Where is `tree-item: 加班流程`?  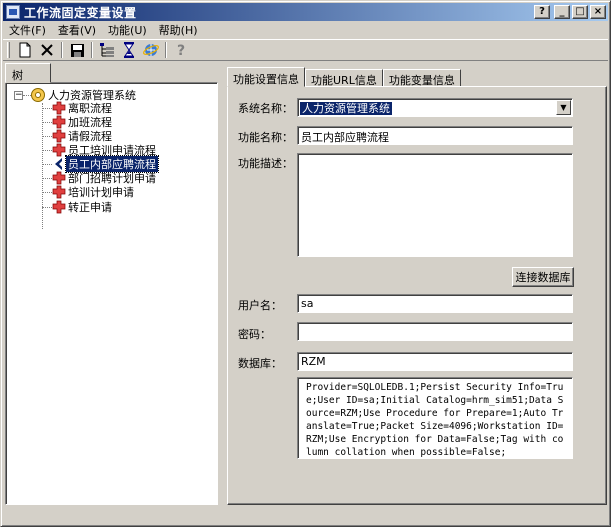 tree-item: 加班流程 is located at coordinates (83, 122).